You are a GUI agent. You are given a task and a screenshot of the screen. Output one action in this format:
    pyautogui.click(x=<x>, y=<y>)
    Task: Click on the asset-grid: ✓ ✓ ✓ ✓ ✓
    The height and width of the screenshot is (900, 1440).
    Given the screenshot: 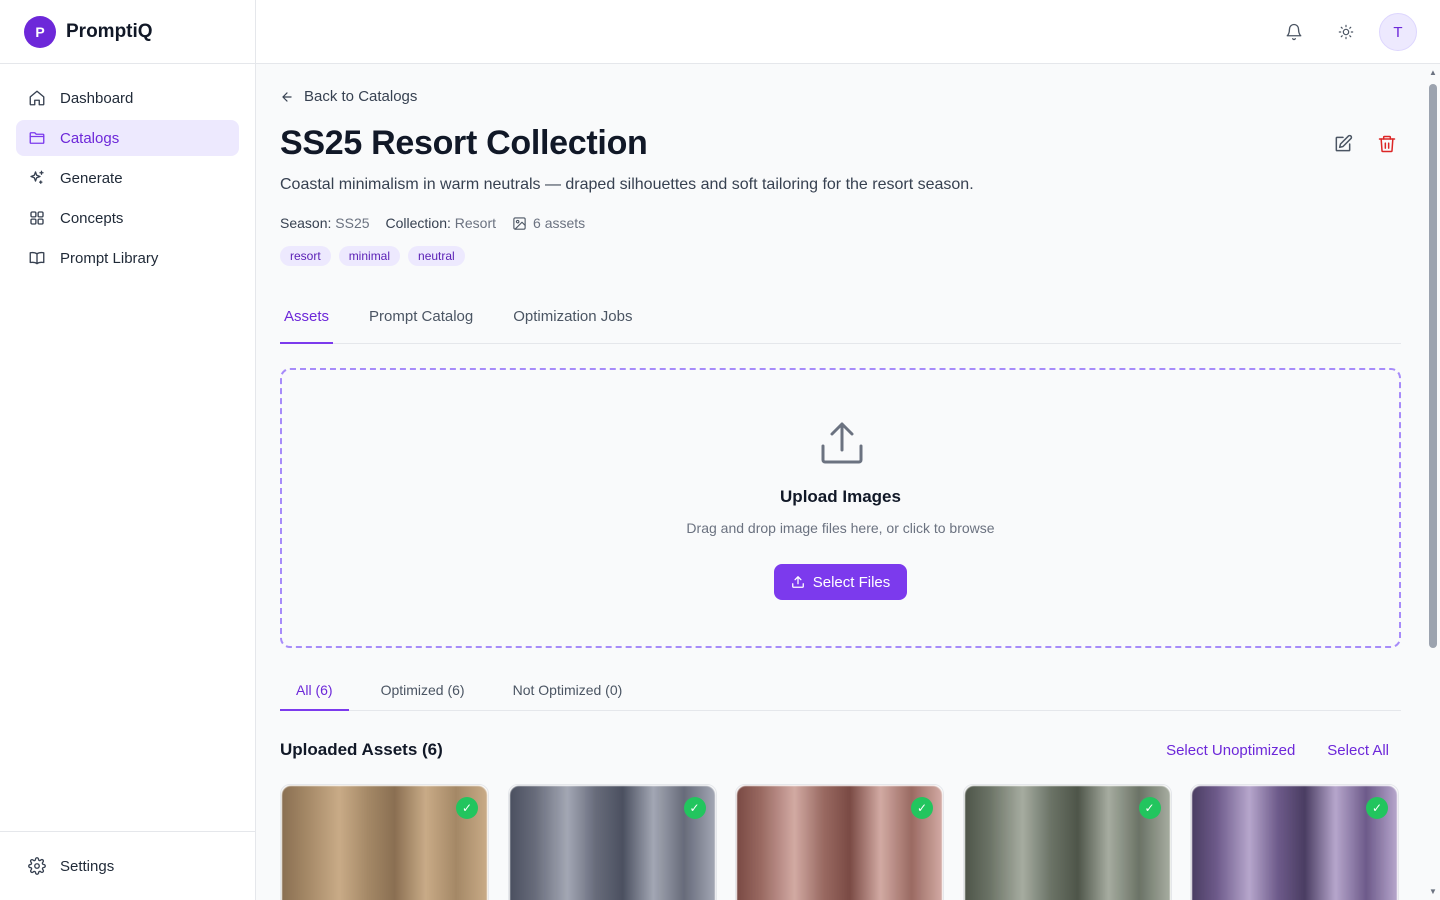 What is the action you would take?
    pyautogui.click(x=849, y=842)
    